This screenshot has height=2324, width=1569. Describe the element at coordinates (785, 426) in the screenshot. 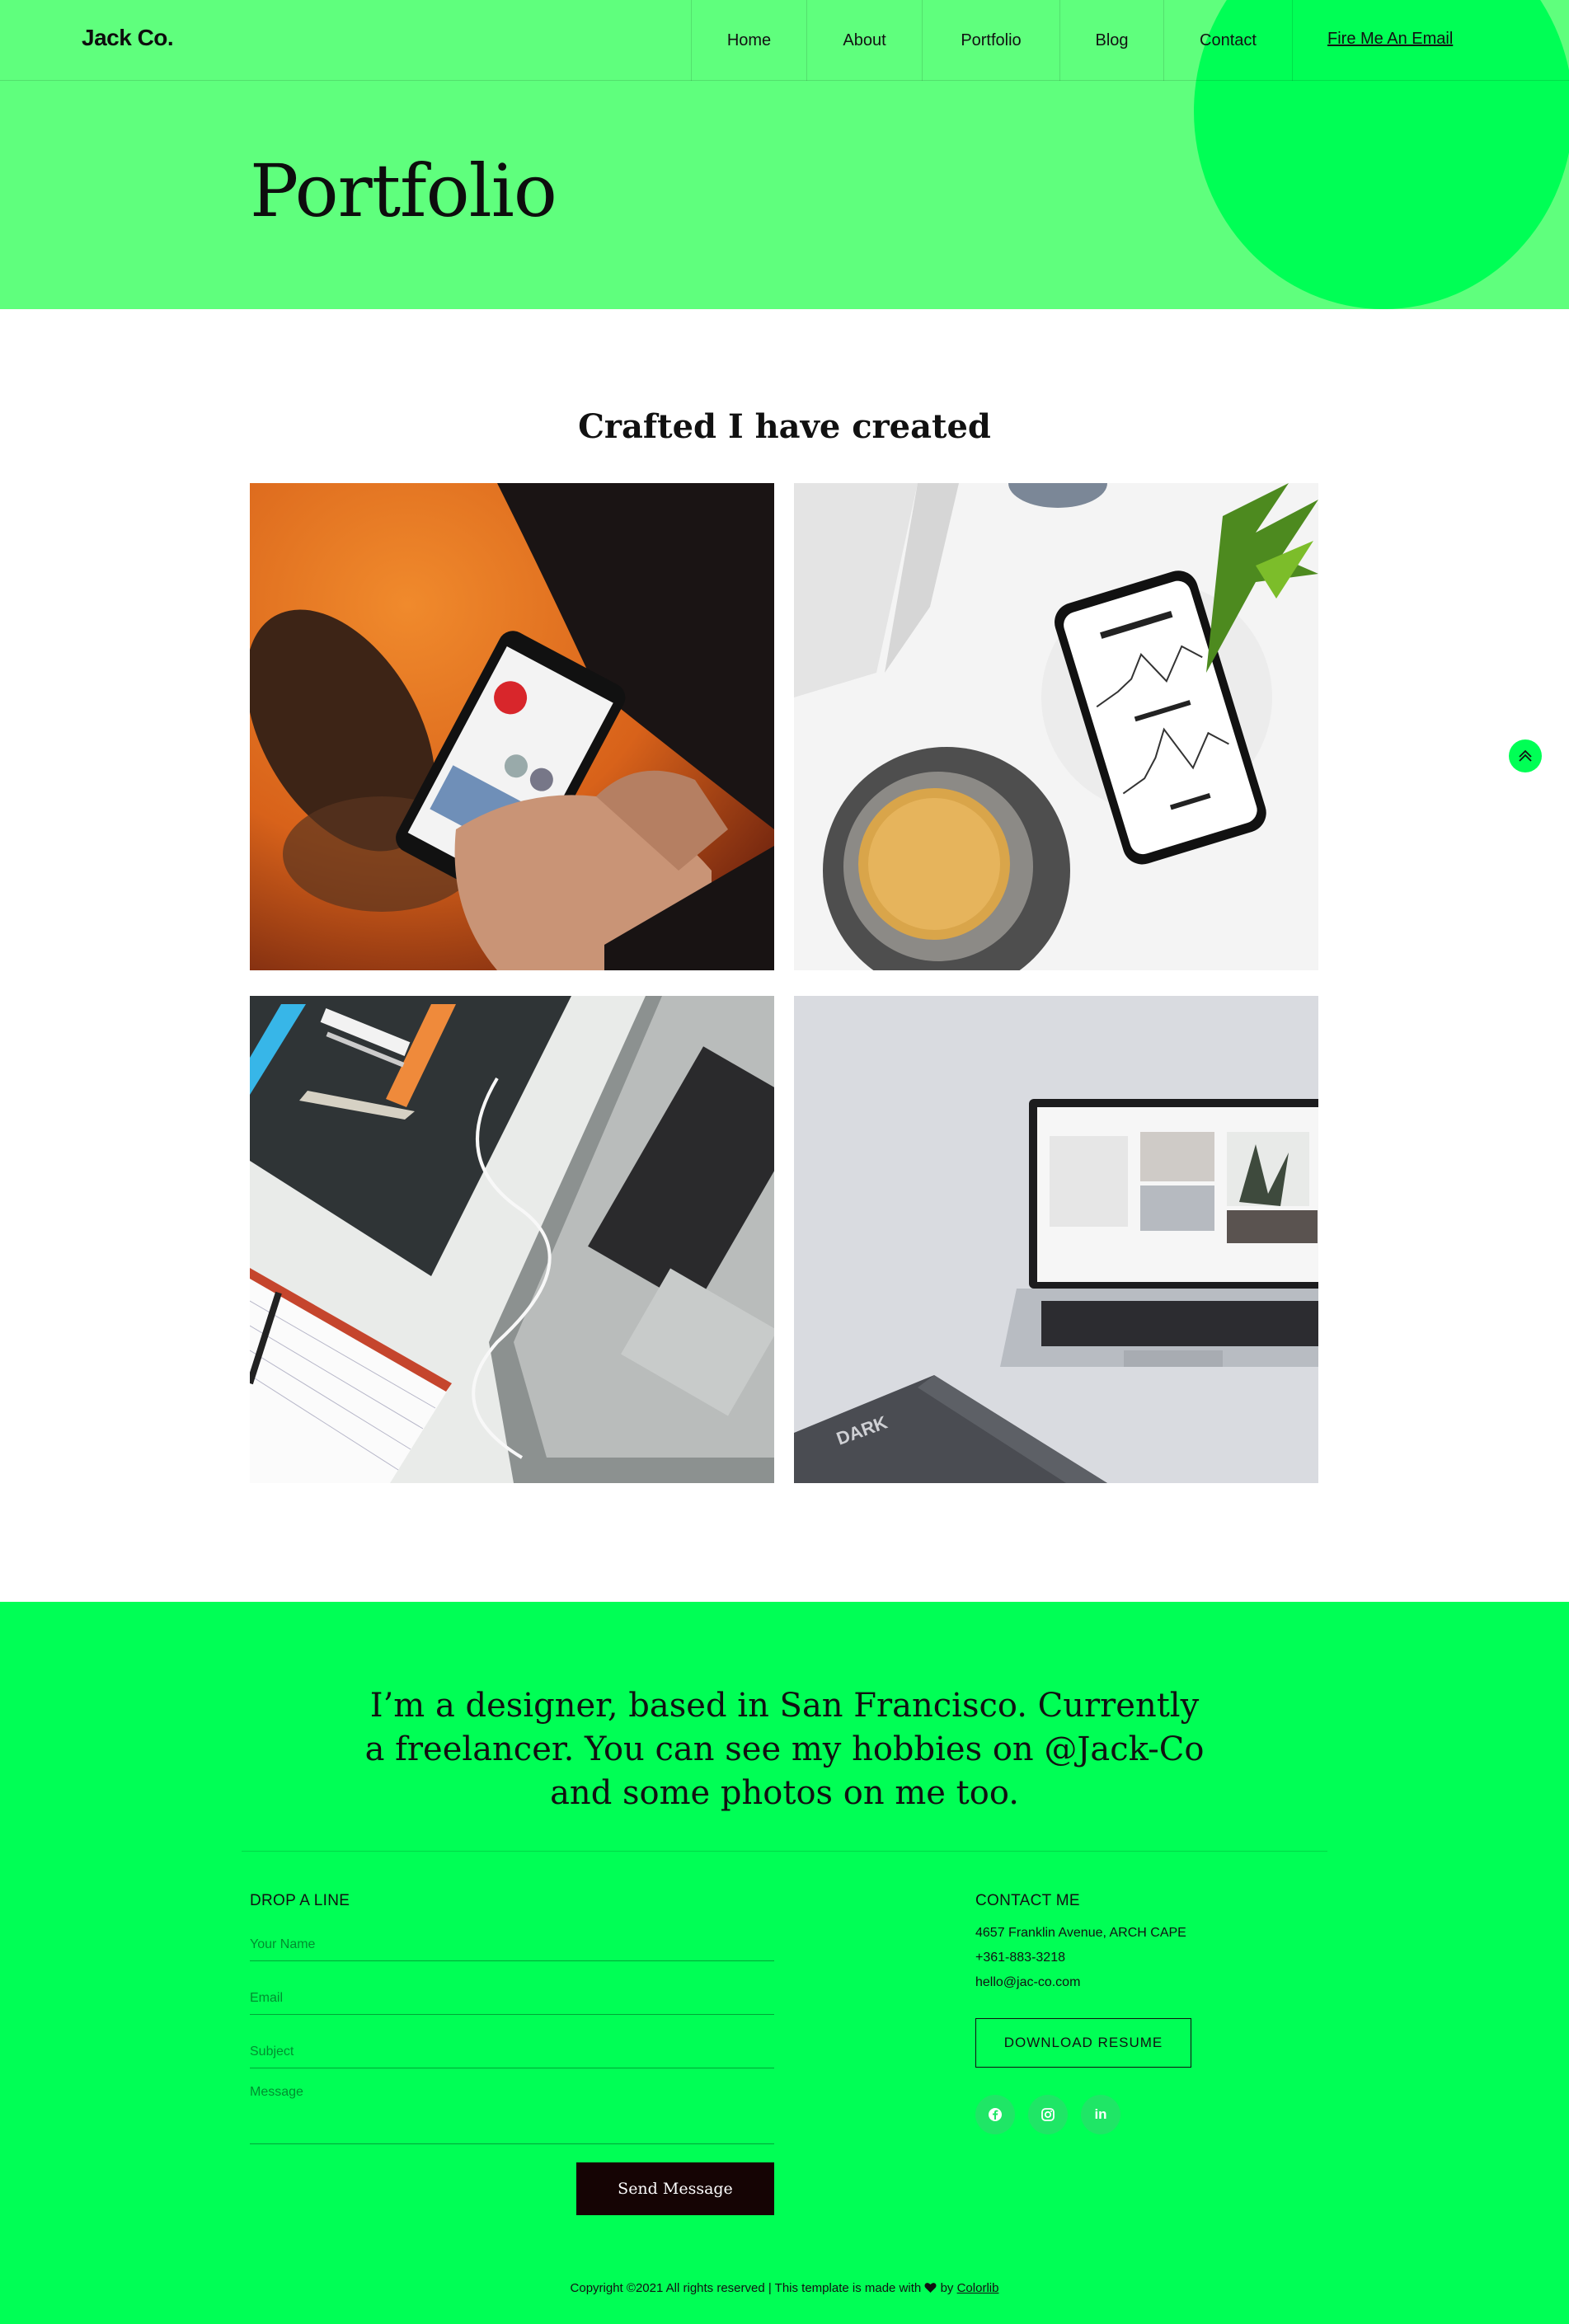

I see `portfolio-heading: Crafted I have created` at that location.